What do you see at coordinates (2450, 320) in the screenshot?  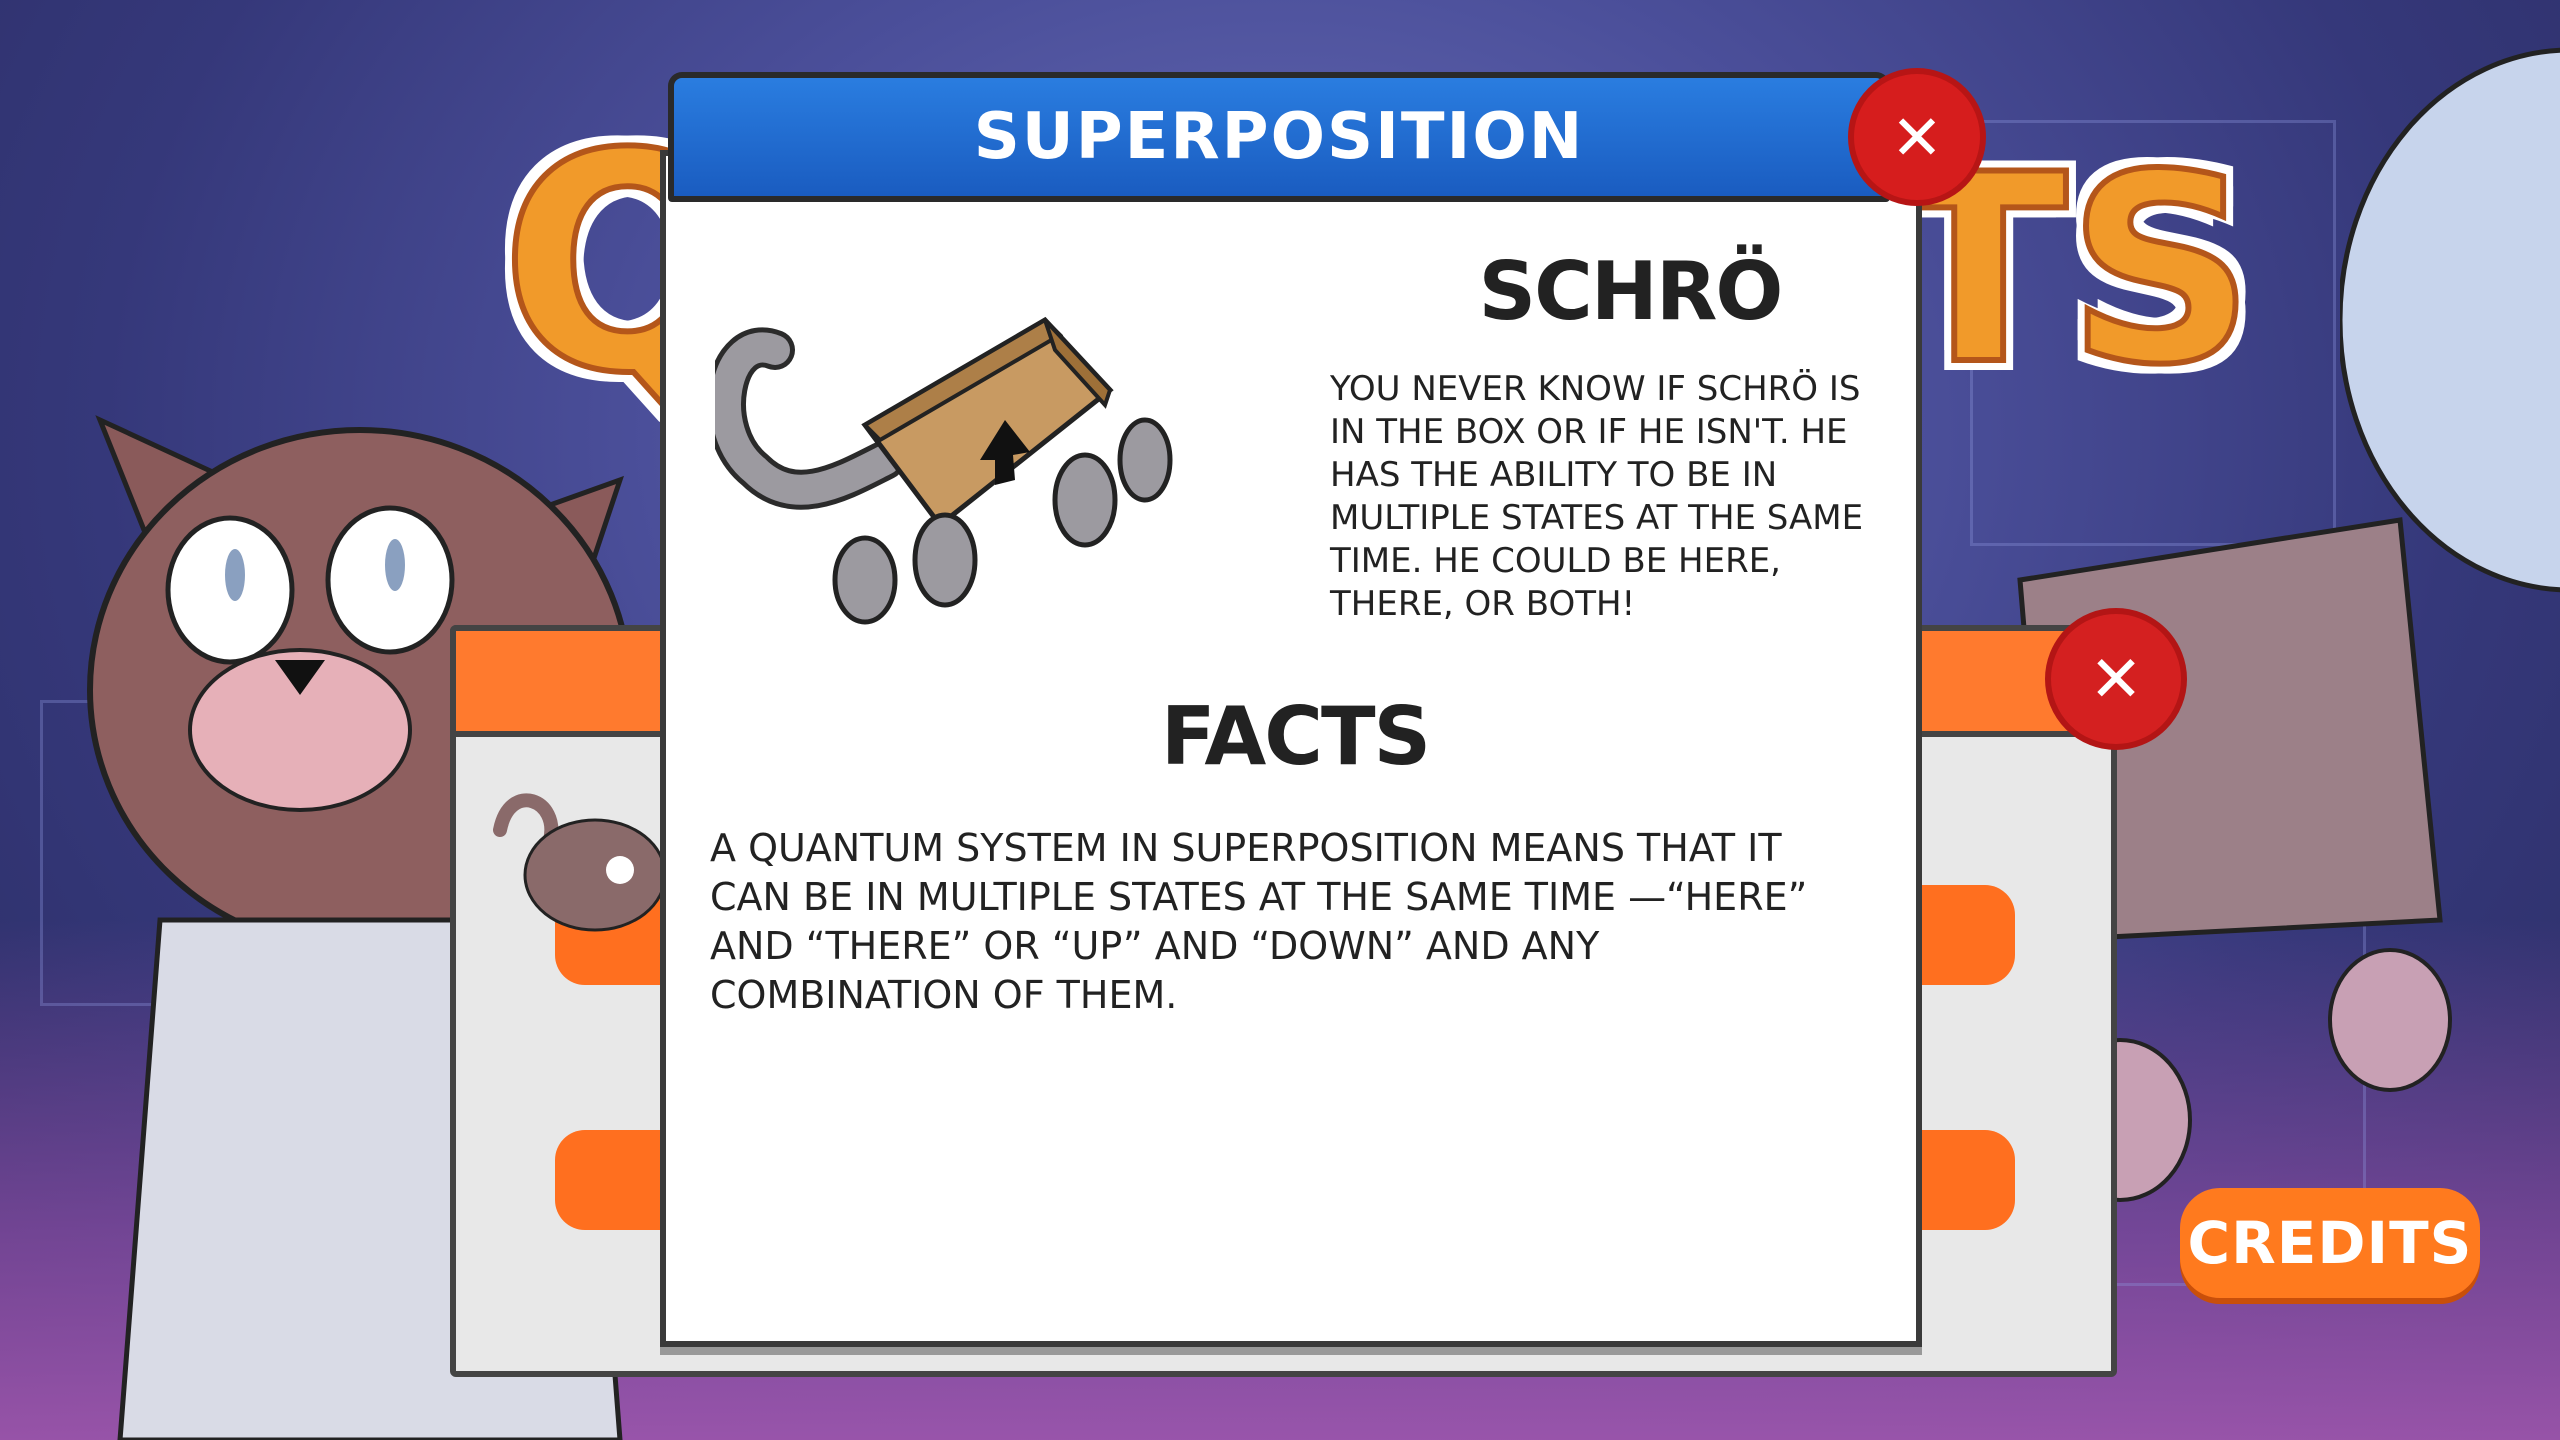 I see `background-planet` at bounding box center [2450, 320].